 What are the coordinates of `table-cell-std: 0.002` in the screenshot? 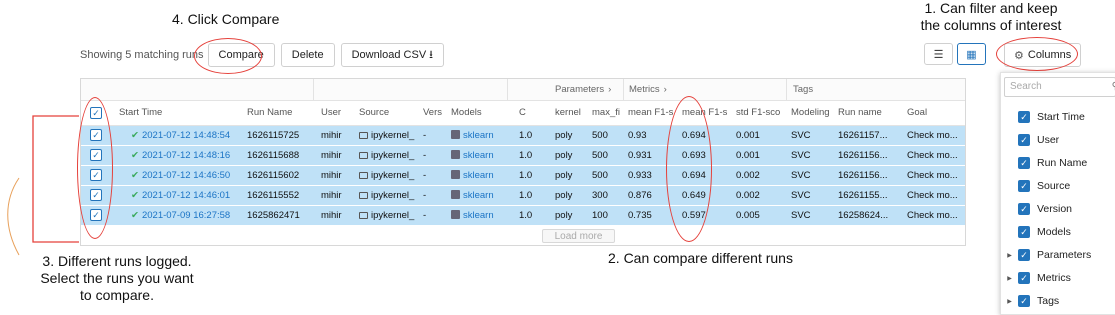 It's located at (748, 175).